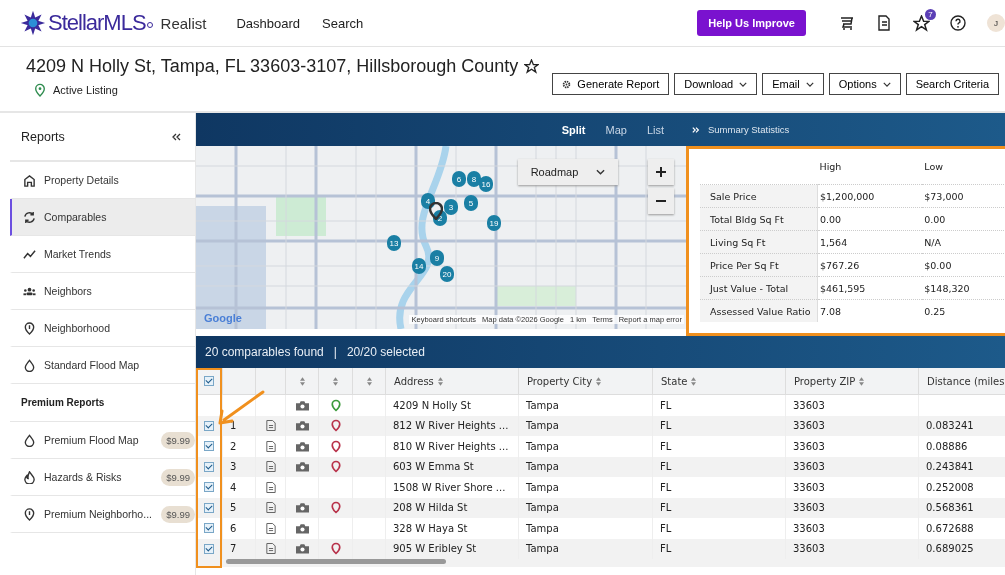 This screenshot has height=575, width=1005. What do you see at coordinates (966, 381) in the screenshot?
I see `column-header: Distance (miles` at bounding box center [966, 381].